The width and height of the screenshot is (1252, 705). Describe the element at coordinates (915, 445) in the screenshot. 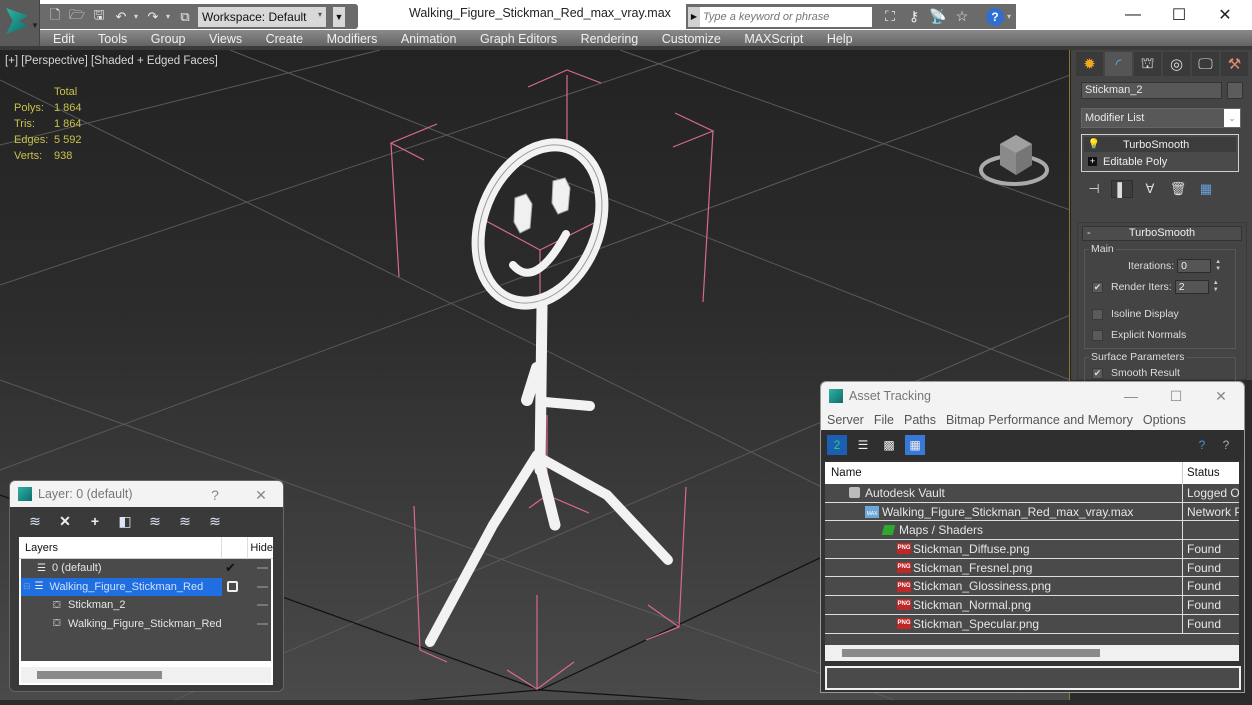

I see `table-view-icon: ▦` at that location.